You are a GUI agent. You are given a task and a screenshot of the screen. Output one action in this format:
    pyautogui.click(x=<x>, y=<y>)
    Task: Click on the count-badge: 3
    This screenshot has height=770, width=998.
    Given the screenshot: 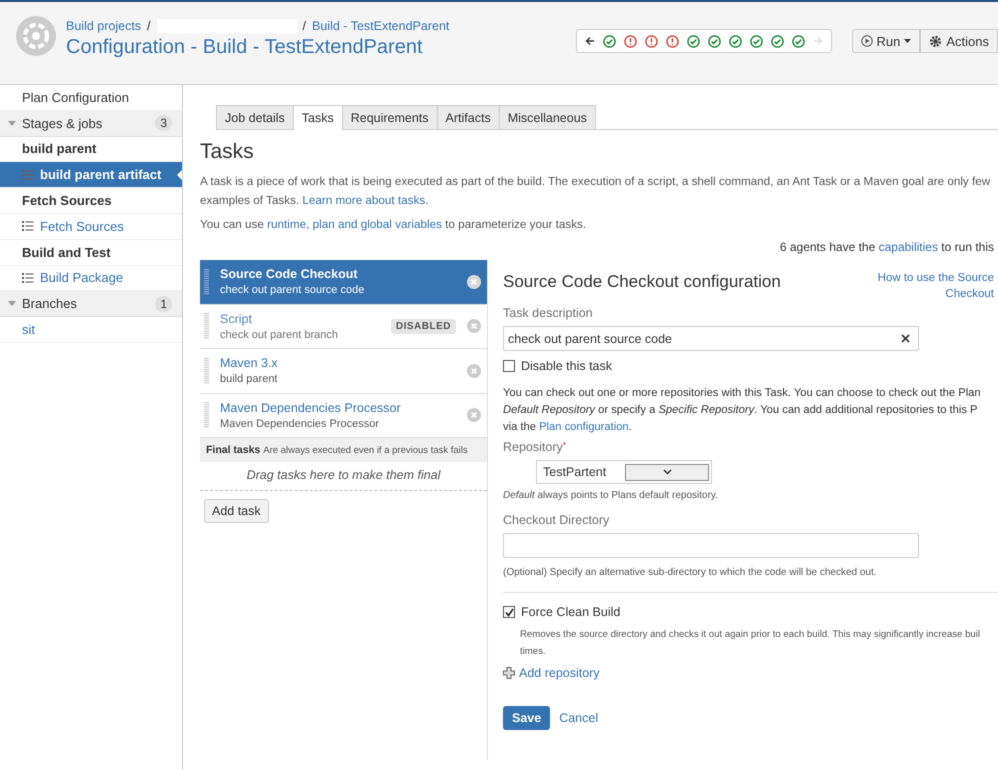 What is the action you would take?
    pyautogui.click(x=163, y=123)
    